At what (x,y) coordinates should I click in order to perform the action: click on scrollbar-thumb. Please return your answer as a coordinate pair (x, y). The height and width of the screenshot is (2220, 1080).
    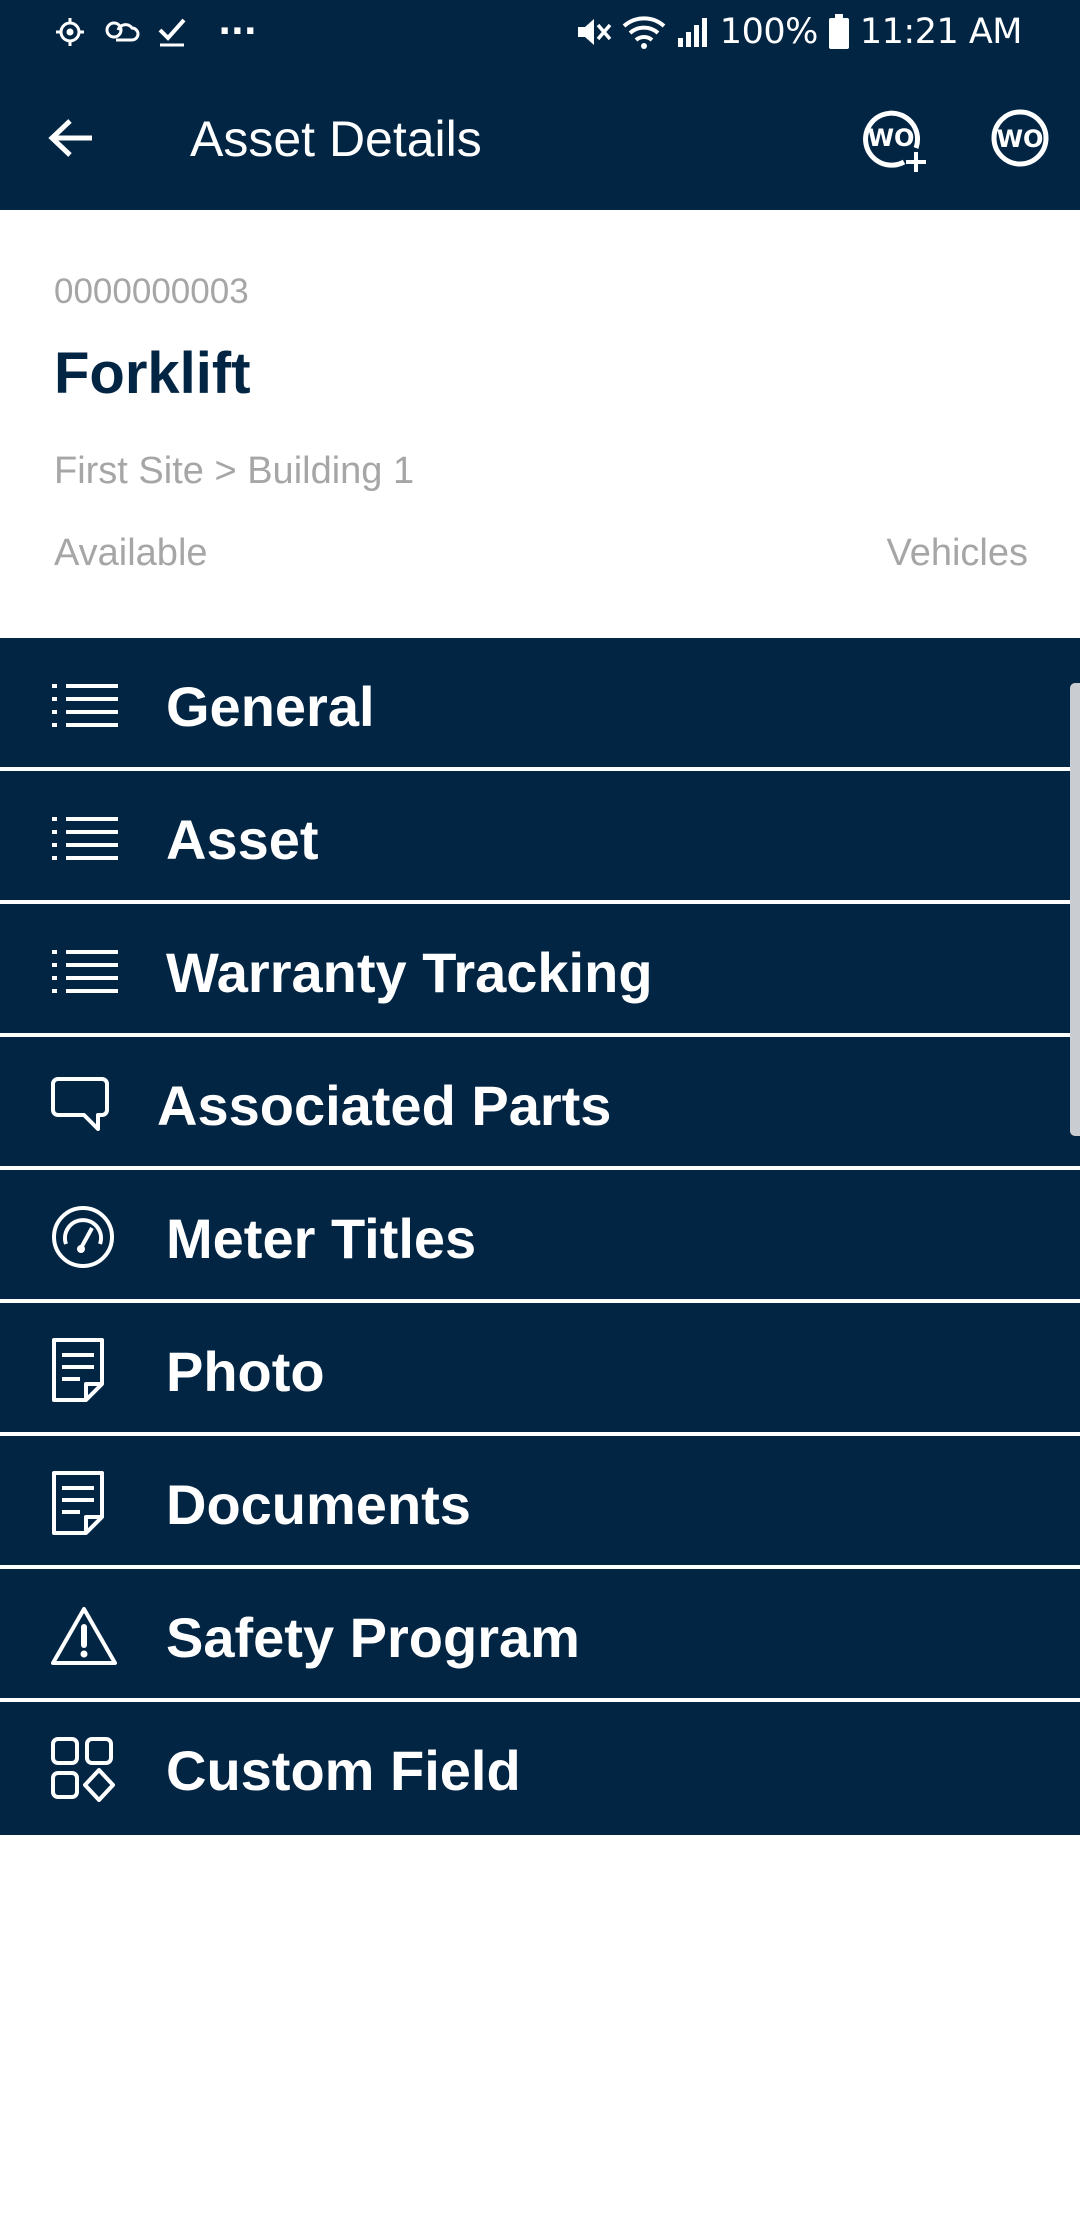
    Looking at the image, I should click on (1075, 909).